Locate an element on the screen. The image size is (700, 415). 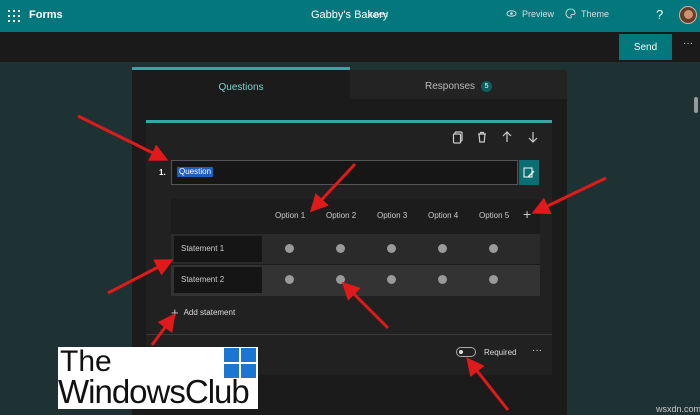
responses-count-badge: 5 is located at coordinates (487, 86).